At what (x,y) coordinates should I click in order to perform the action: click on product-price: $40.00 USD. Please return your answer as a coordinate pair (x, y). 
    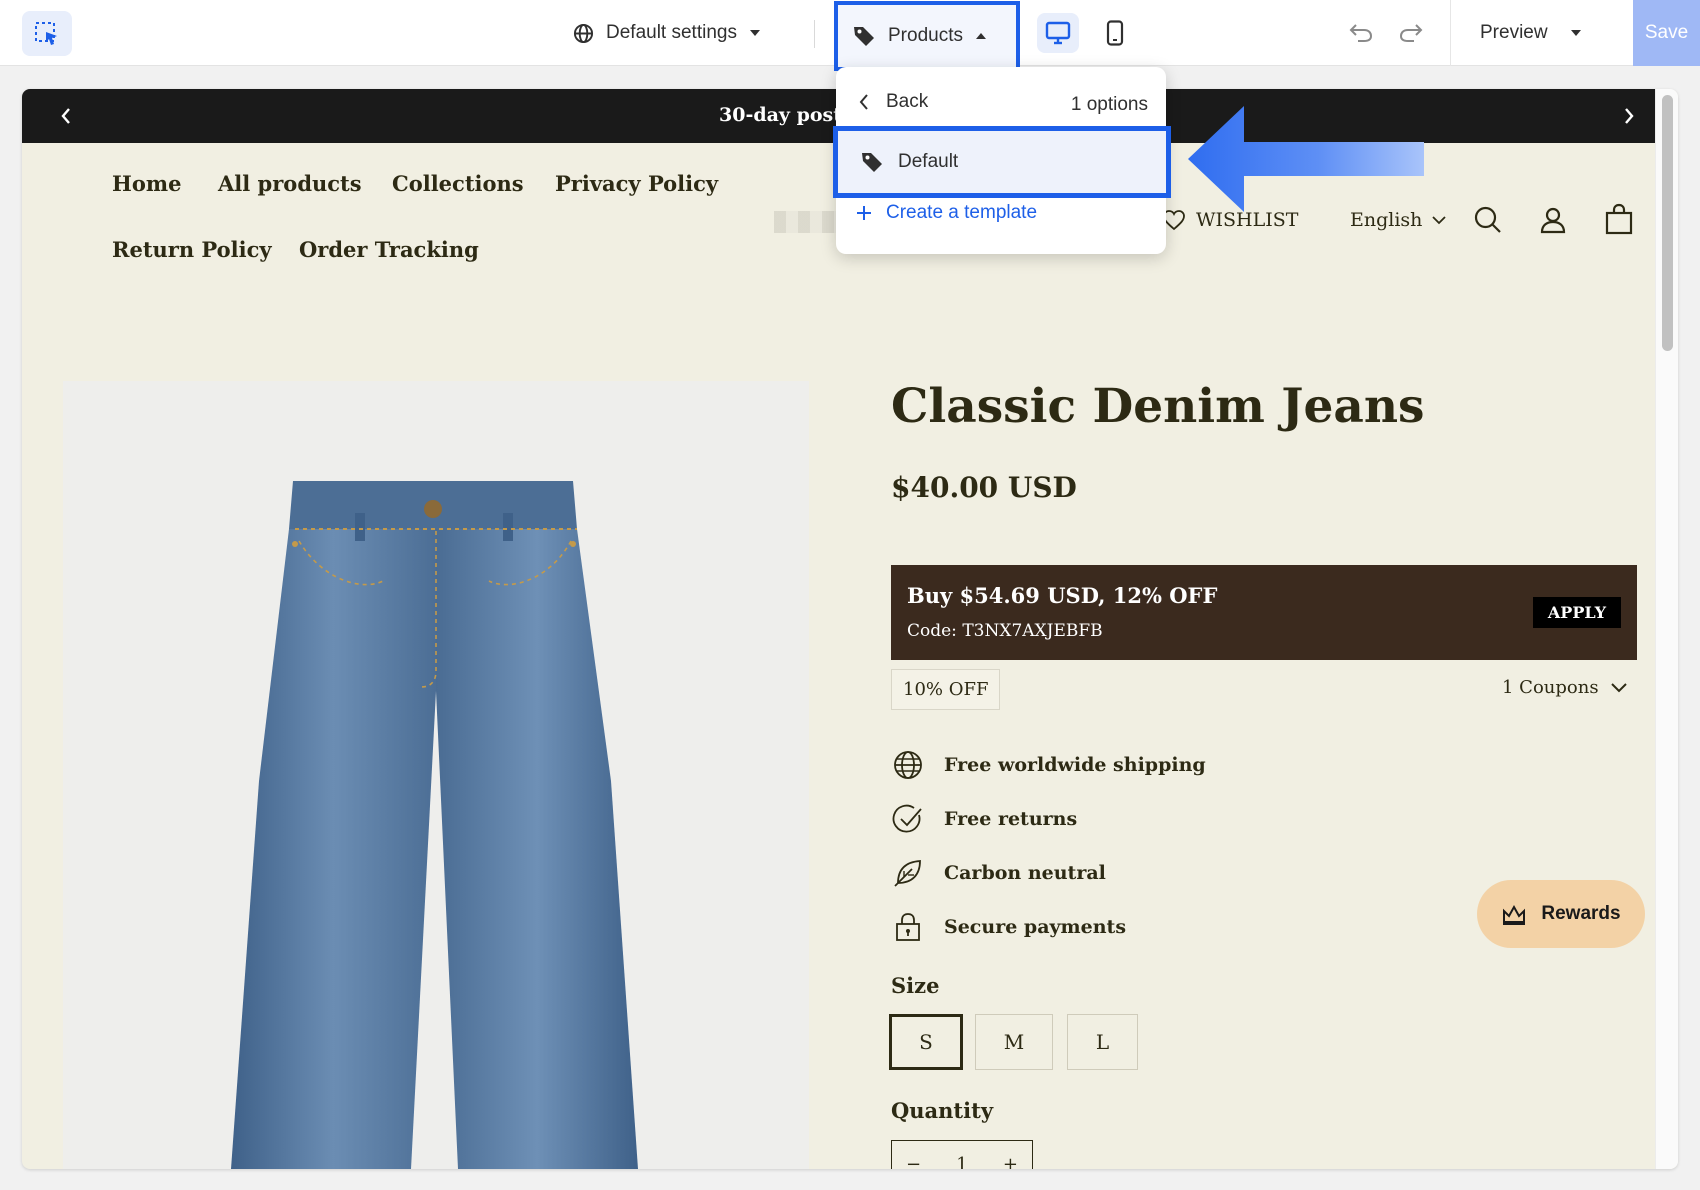
    Looking at the image, I should click on (984, 487).